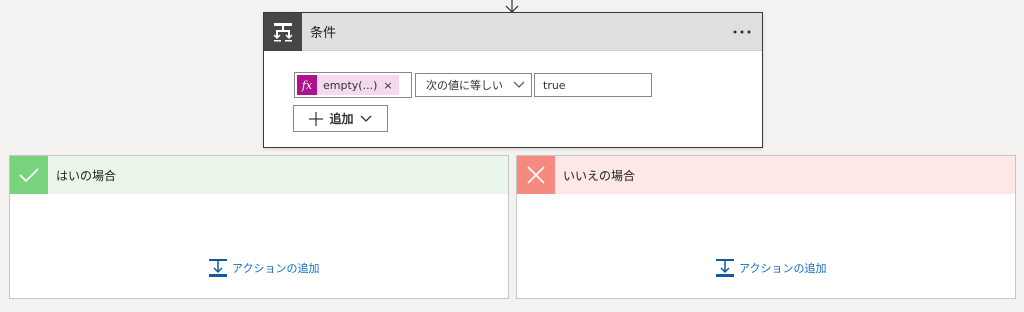 This screenshot has width=1024, height=312. I want to click on condition-title: 条件, so click(323, 33).